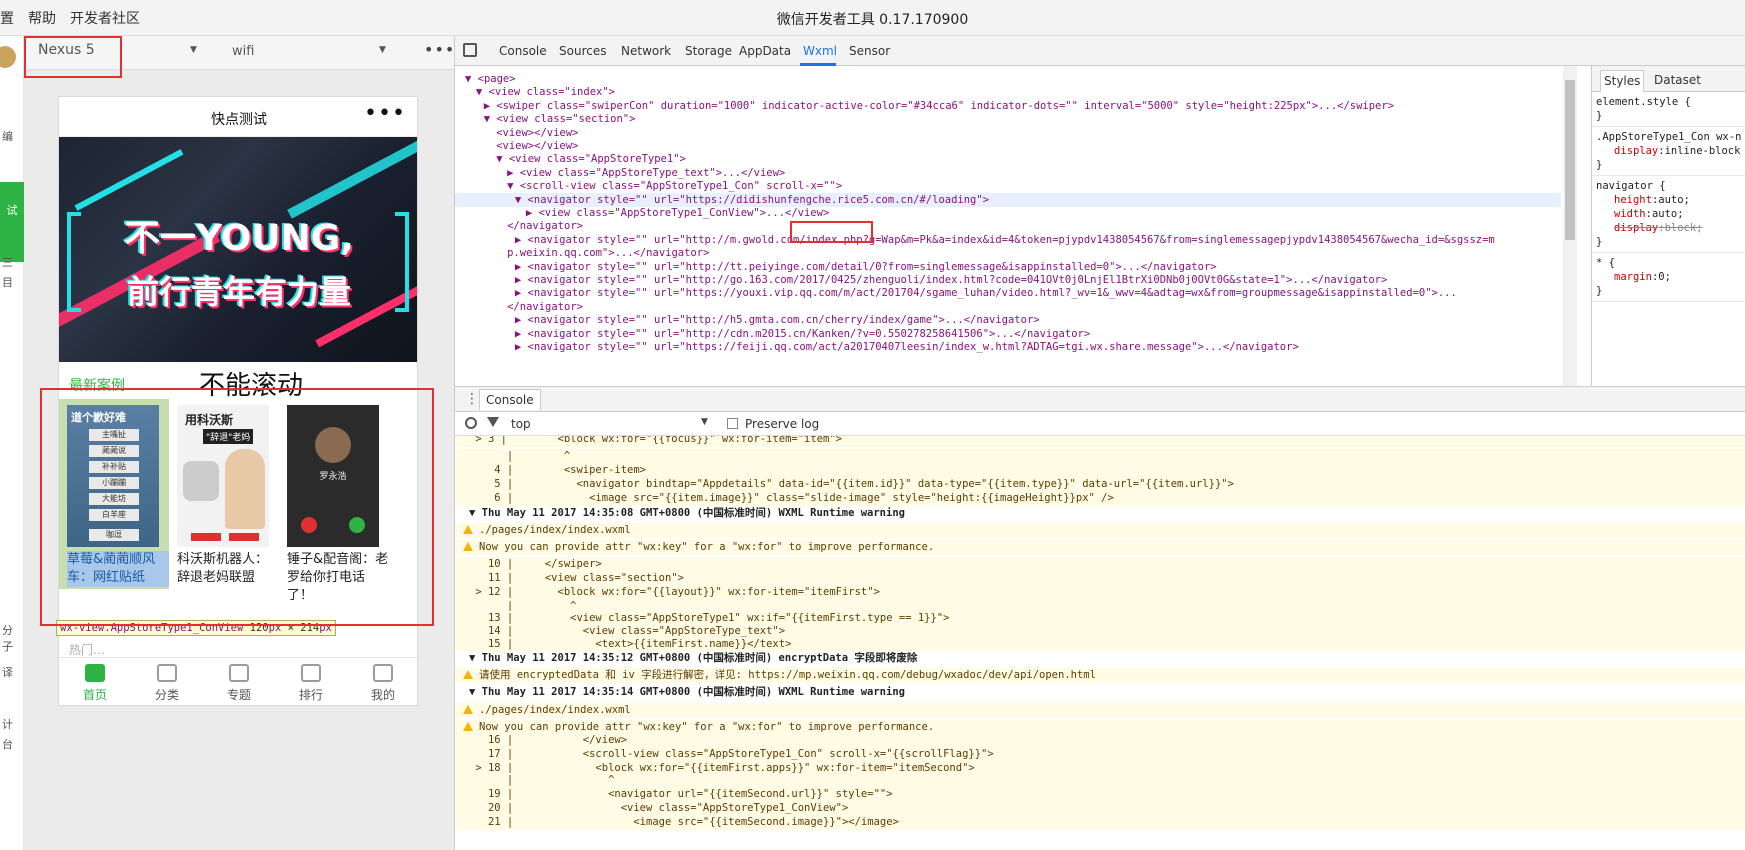 This screenshot has height=850, width=1745. Describe the element at coordinates (1570, 160) in the screenshot. I see `scrollbar-thumb` at that location.